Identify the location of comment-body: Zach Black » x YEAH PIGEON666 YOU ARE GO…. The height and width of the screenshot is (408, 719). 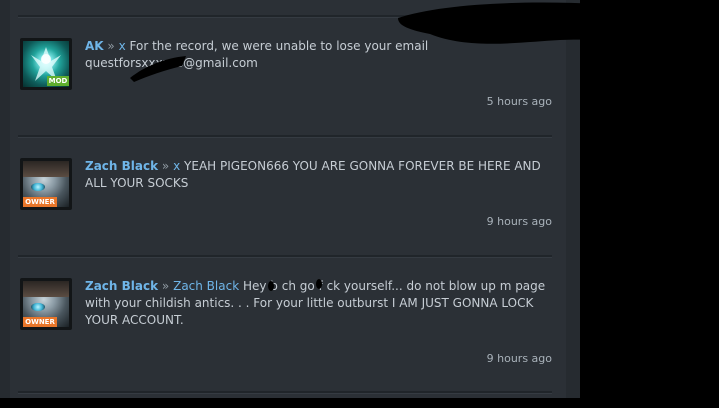
(320, 175).